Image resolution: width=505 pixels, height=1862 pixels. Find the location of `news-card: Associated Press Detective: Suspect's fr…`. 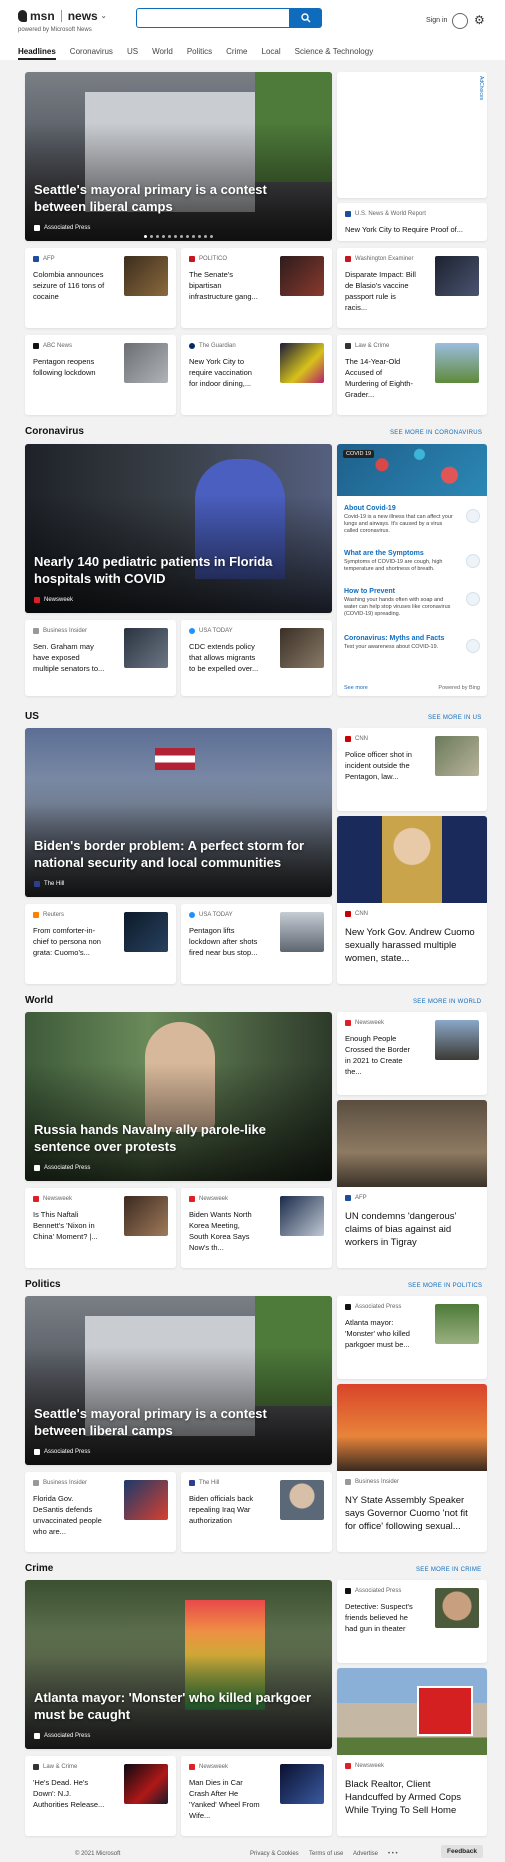

news-card: Associated Press Detective: Suspect's fr… is located at coordinates (412, 1621).